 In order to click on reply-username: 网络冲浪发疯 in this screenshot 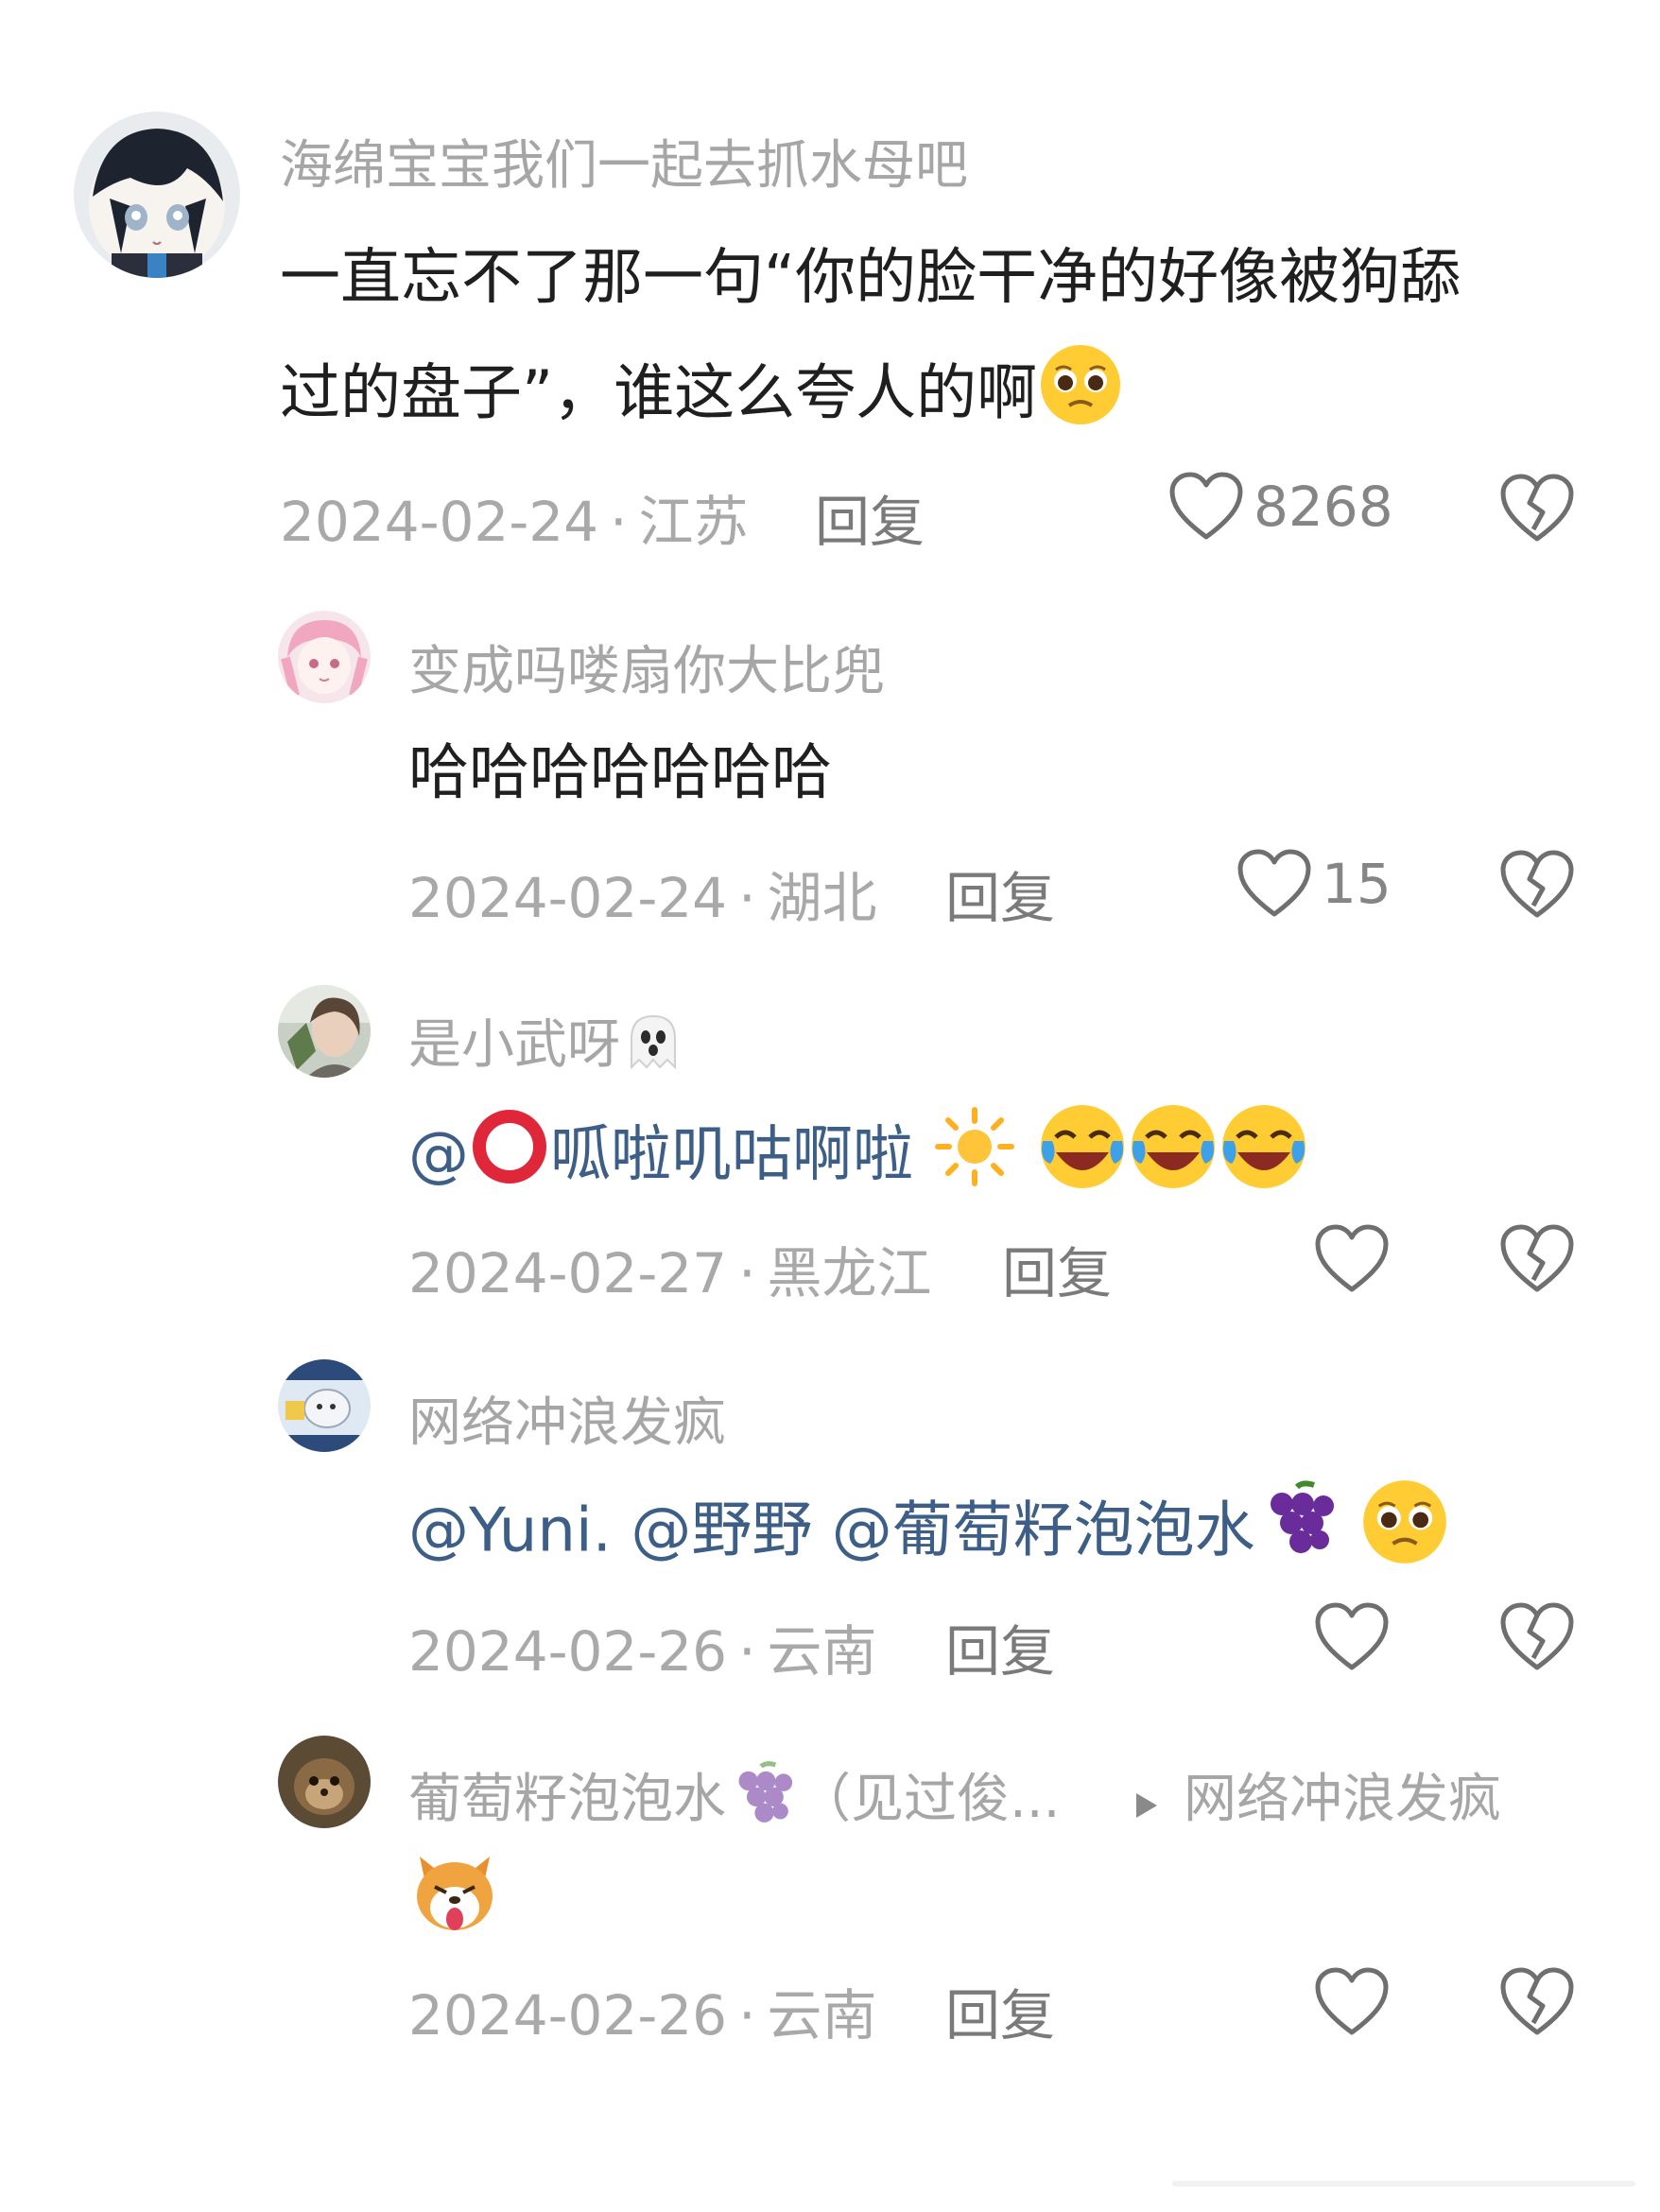, I will do `click(567, 1418)`.